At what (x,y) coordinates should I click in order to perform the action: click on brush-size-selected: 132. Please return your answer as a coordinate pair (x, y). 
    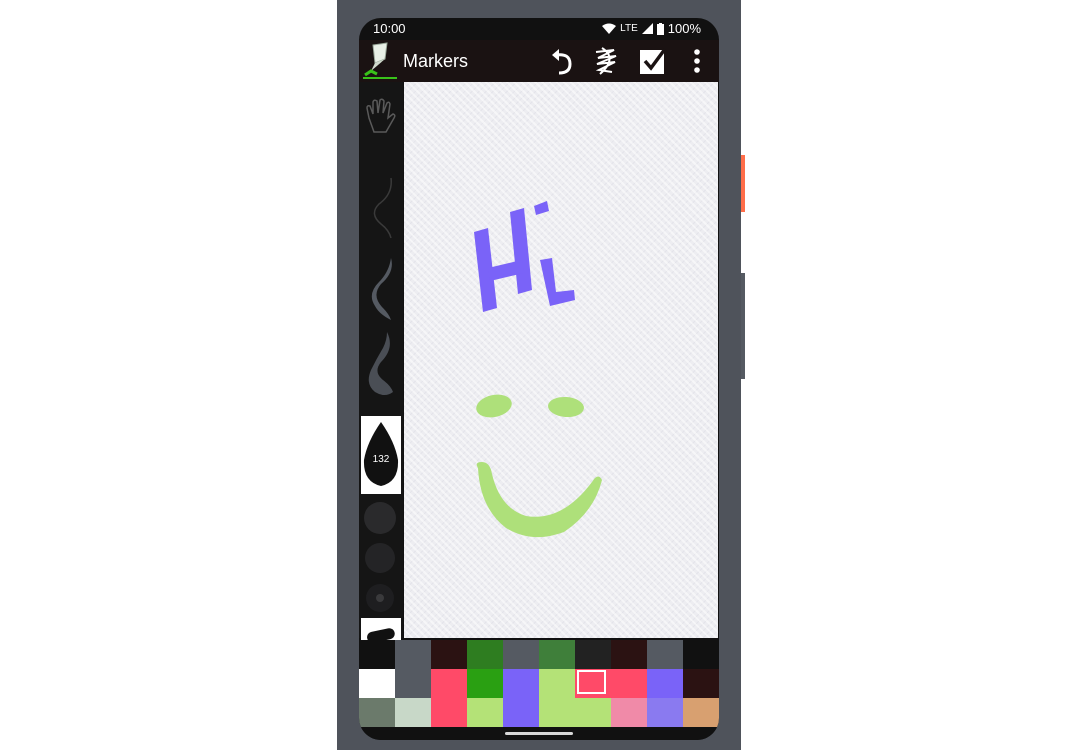
    Looking at the image, I should click on (381, 455).